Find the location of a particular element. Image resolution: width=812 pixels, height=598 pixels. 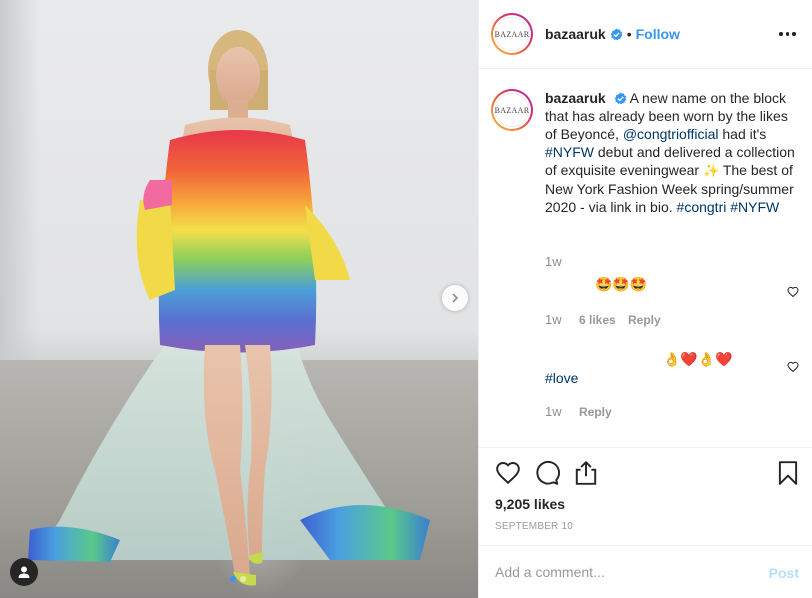

carousel-next-button is located at coordinates (455, 298).